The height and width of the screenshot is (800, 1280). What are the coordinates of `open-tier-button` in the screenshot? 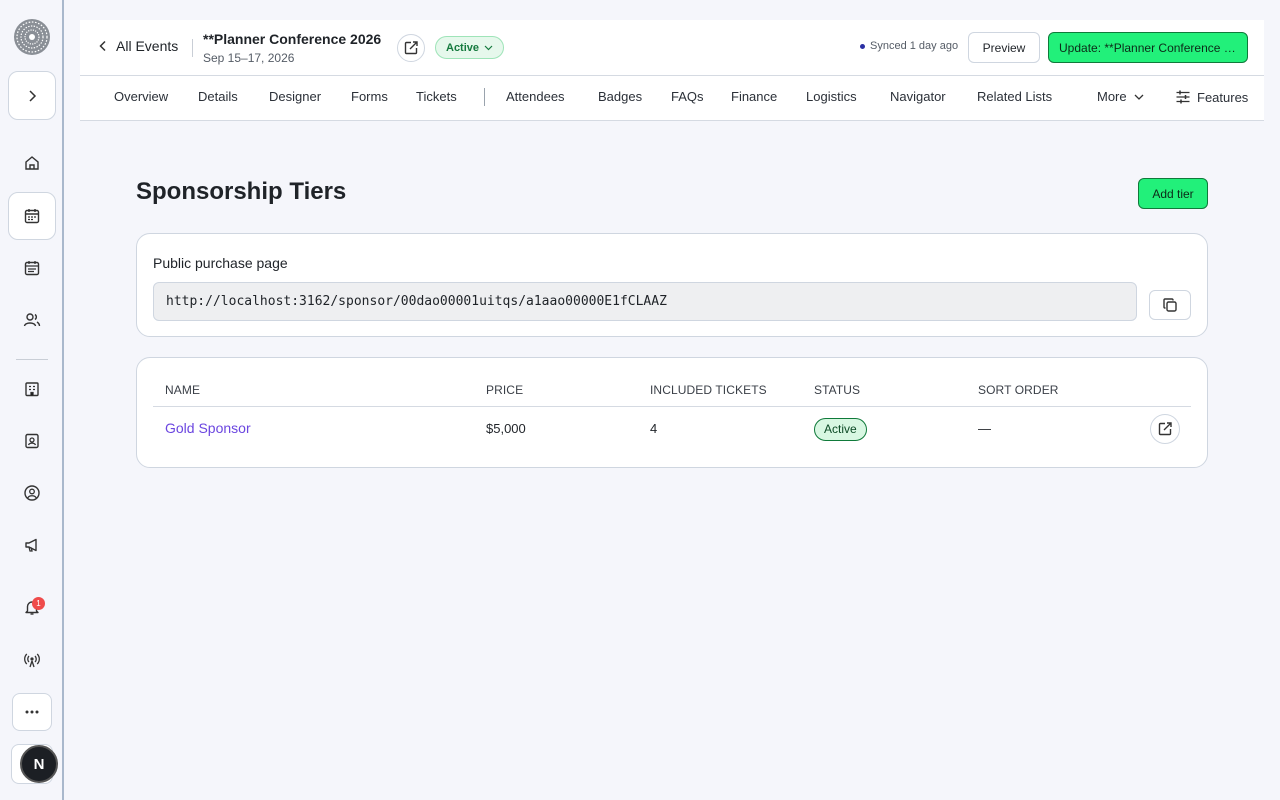 It's located at (1165, 429).